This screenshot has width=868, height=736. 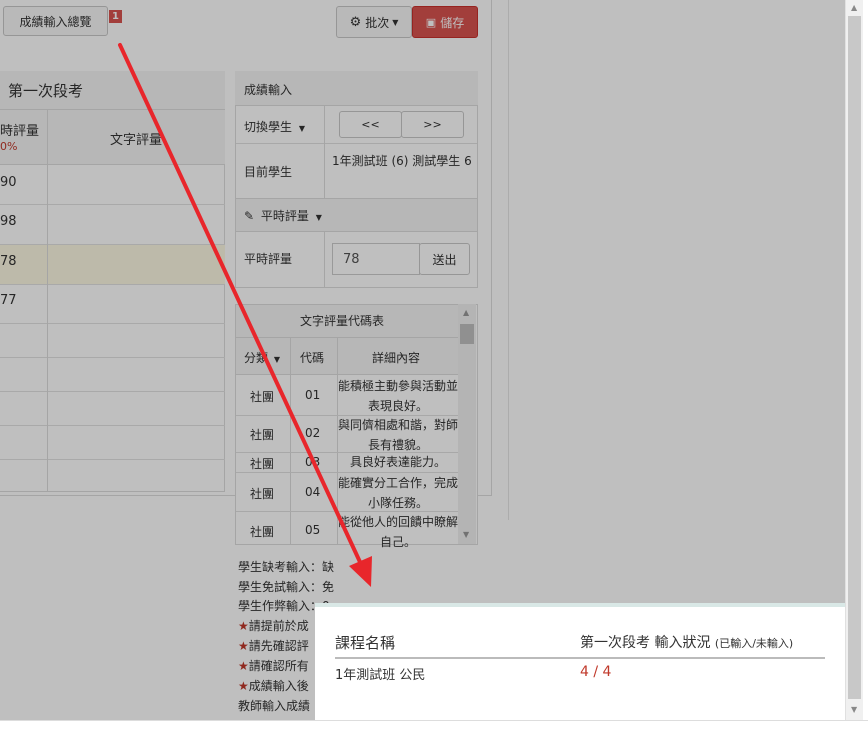 What do you see at coordinates (754, 643) in the screenshot?
I see `popup-col-status-hint: (已輸入/未輸入)` at bounding box center [754, 643].